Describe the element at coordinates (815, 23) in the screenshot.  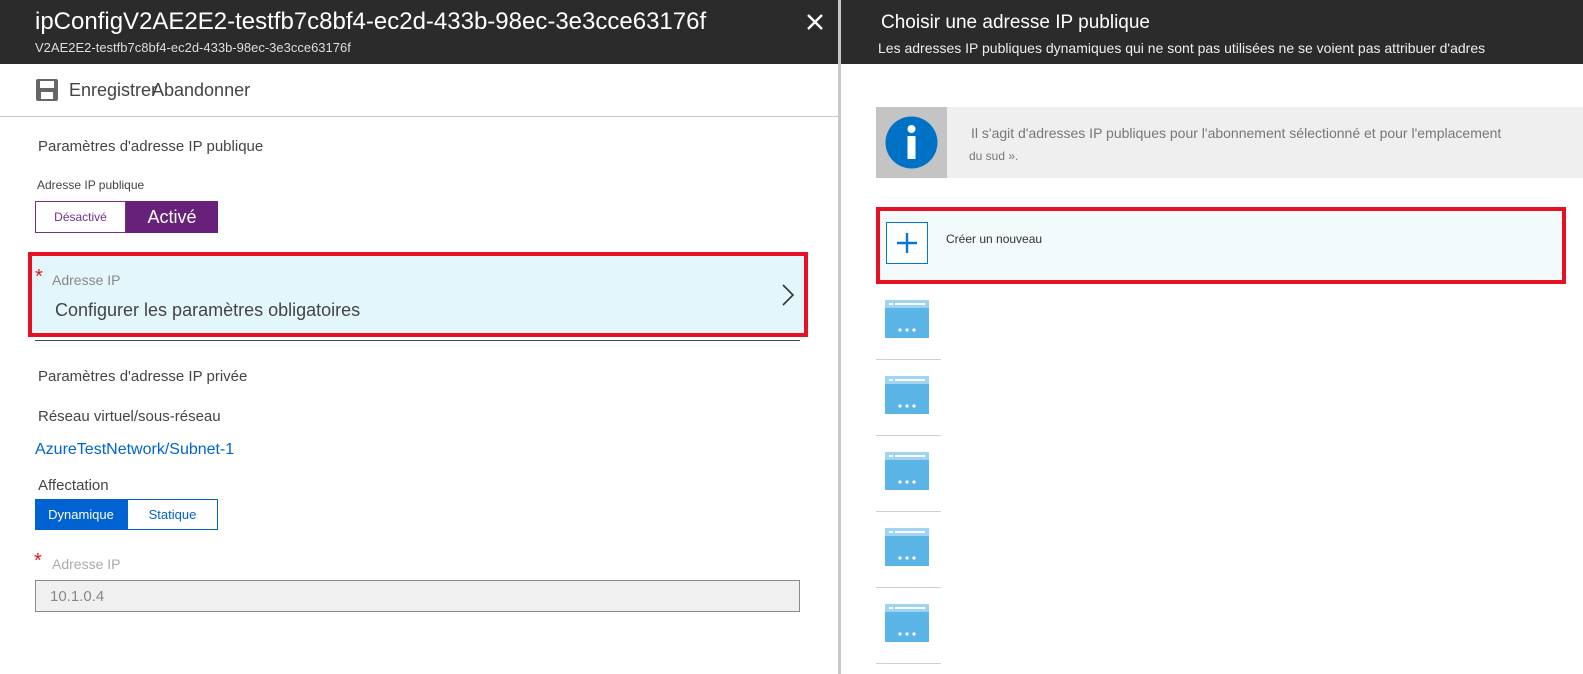
I see `close-icon` at that location.